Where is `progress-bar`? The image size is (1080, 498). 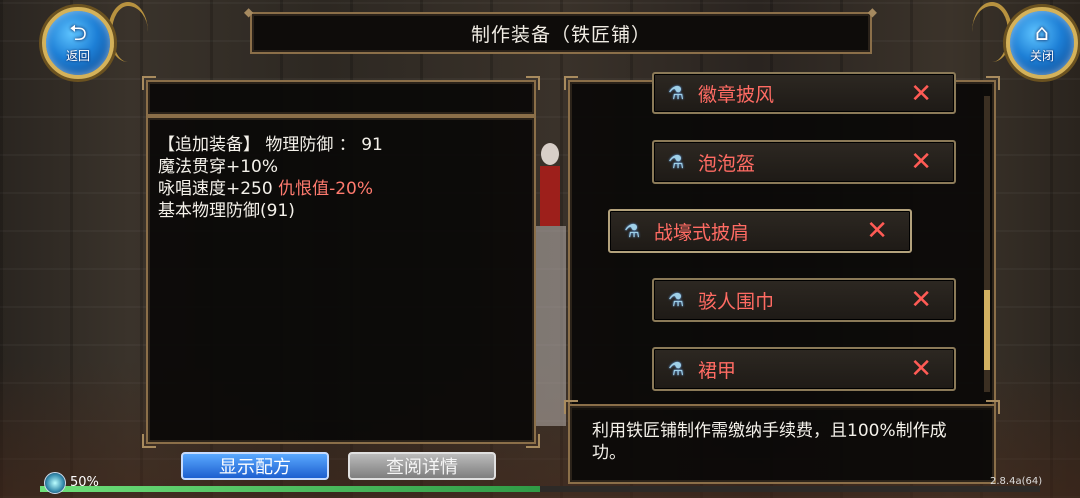 progress-bar is located at coordinates (540, 489).